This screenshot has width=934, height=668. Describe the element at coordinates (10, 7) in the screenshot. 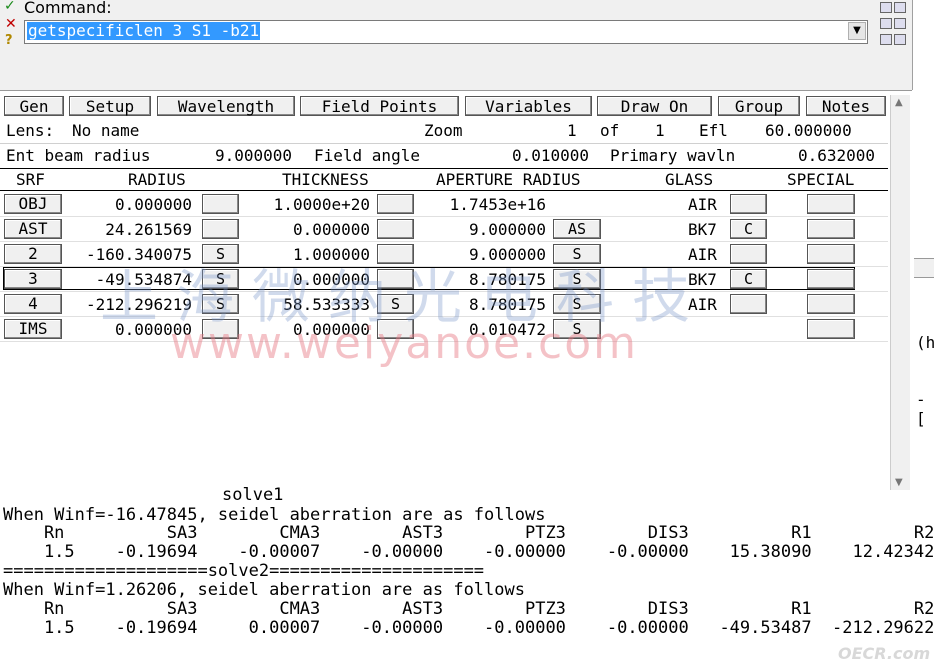

I see `check-icon: ✓` at that location.